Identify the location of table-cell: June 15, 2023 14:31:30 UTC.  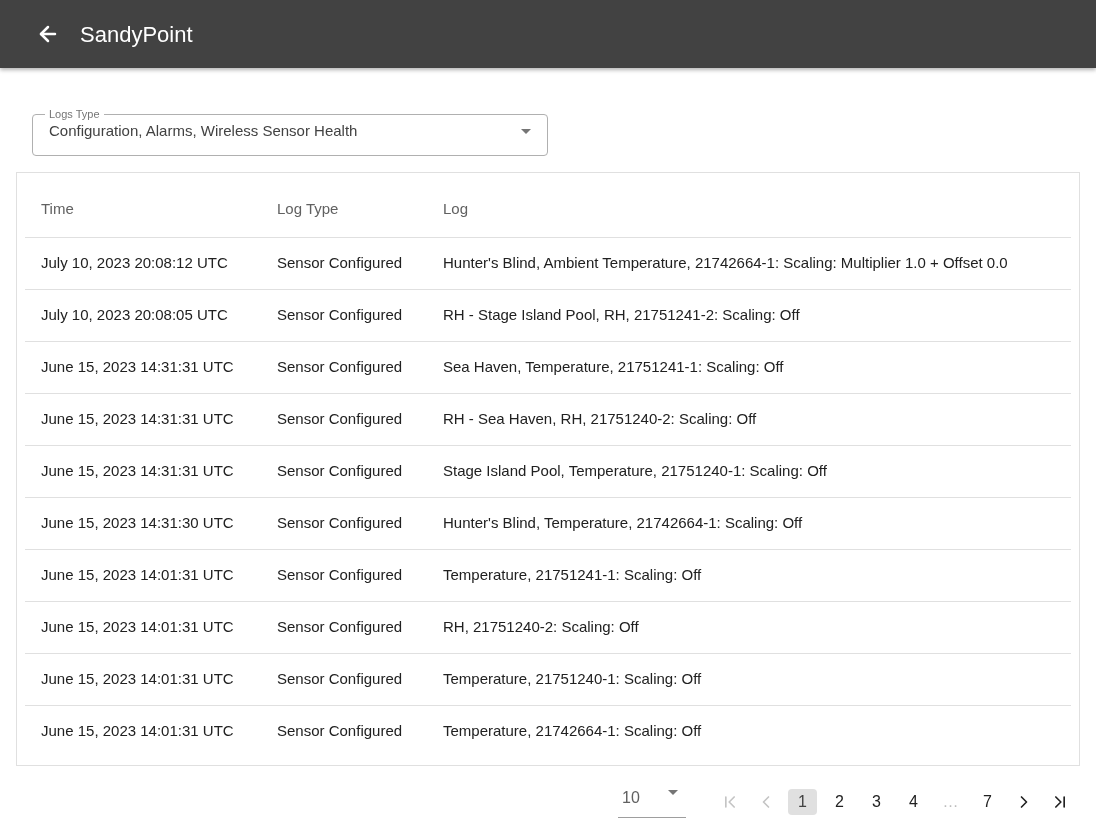
(137, 522).